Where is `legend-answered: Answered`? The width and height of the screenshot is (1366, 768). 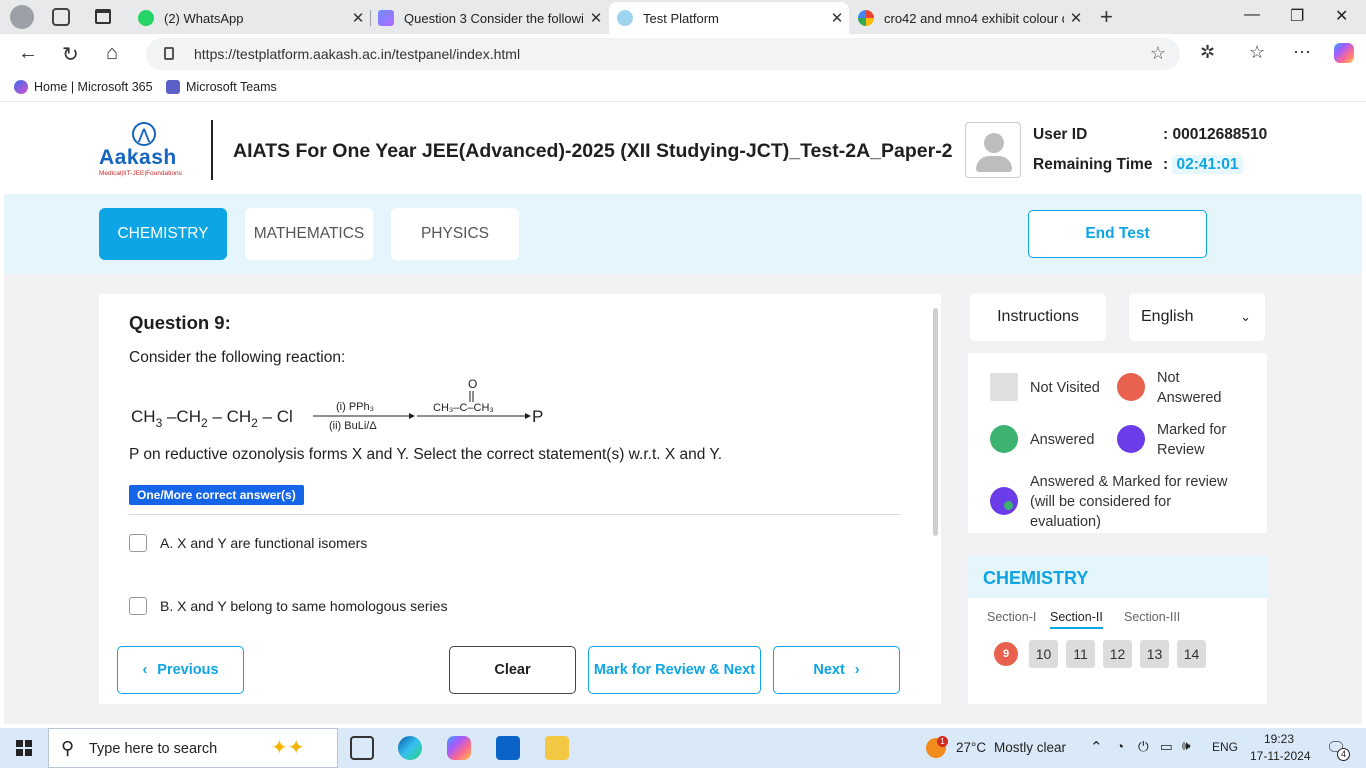
legend-answered: Answered is located at coordinates (1062, 440).